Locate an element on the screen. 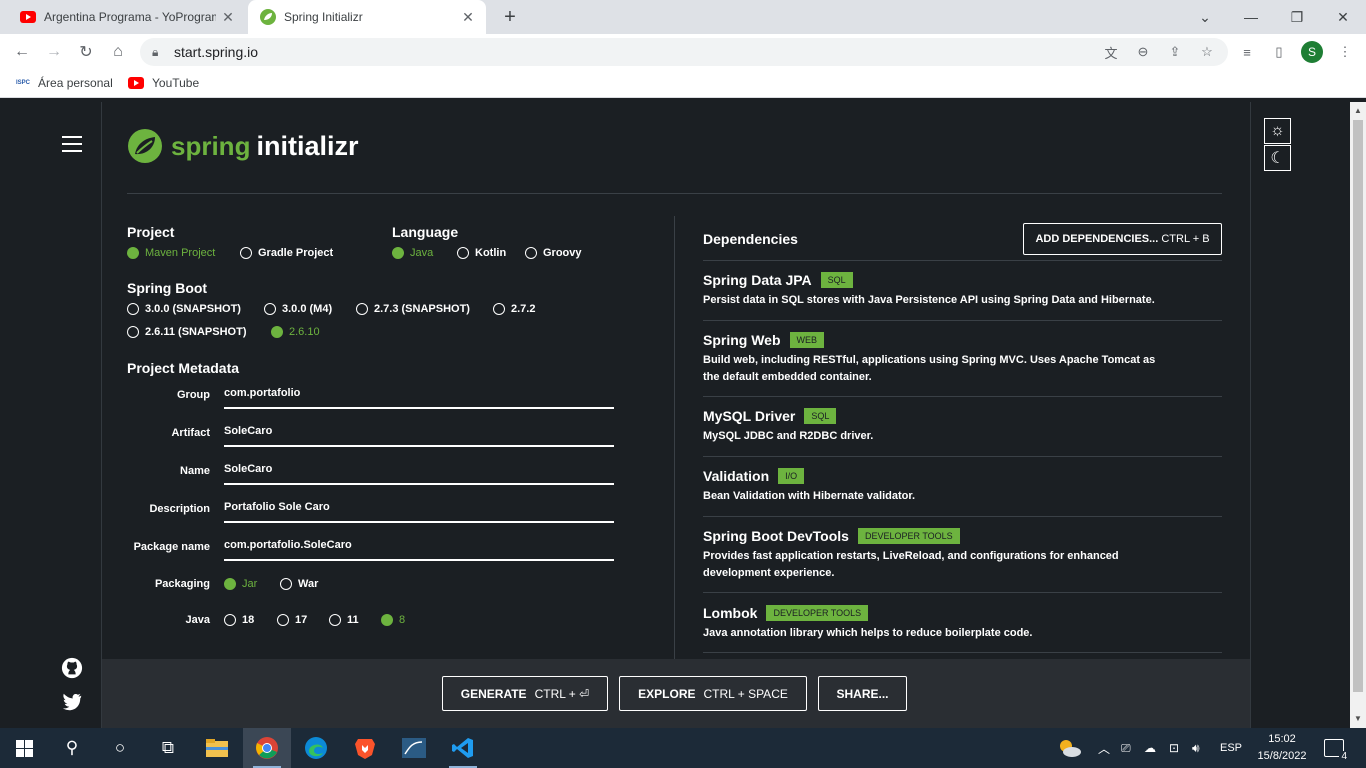 The image size is (1366, 768). dependency-tag: WEB is located at coordinates (807, 340).